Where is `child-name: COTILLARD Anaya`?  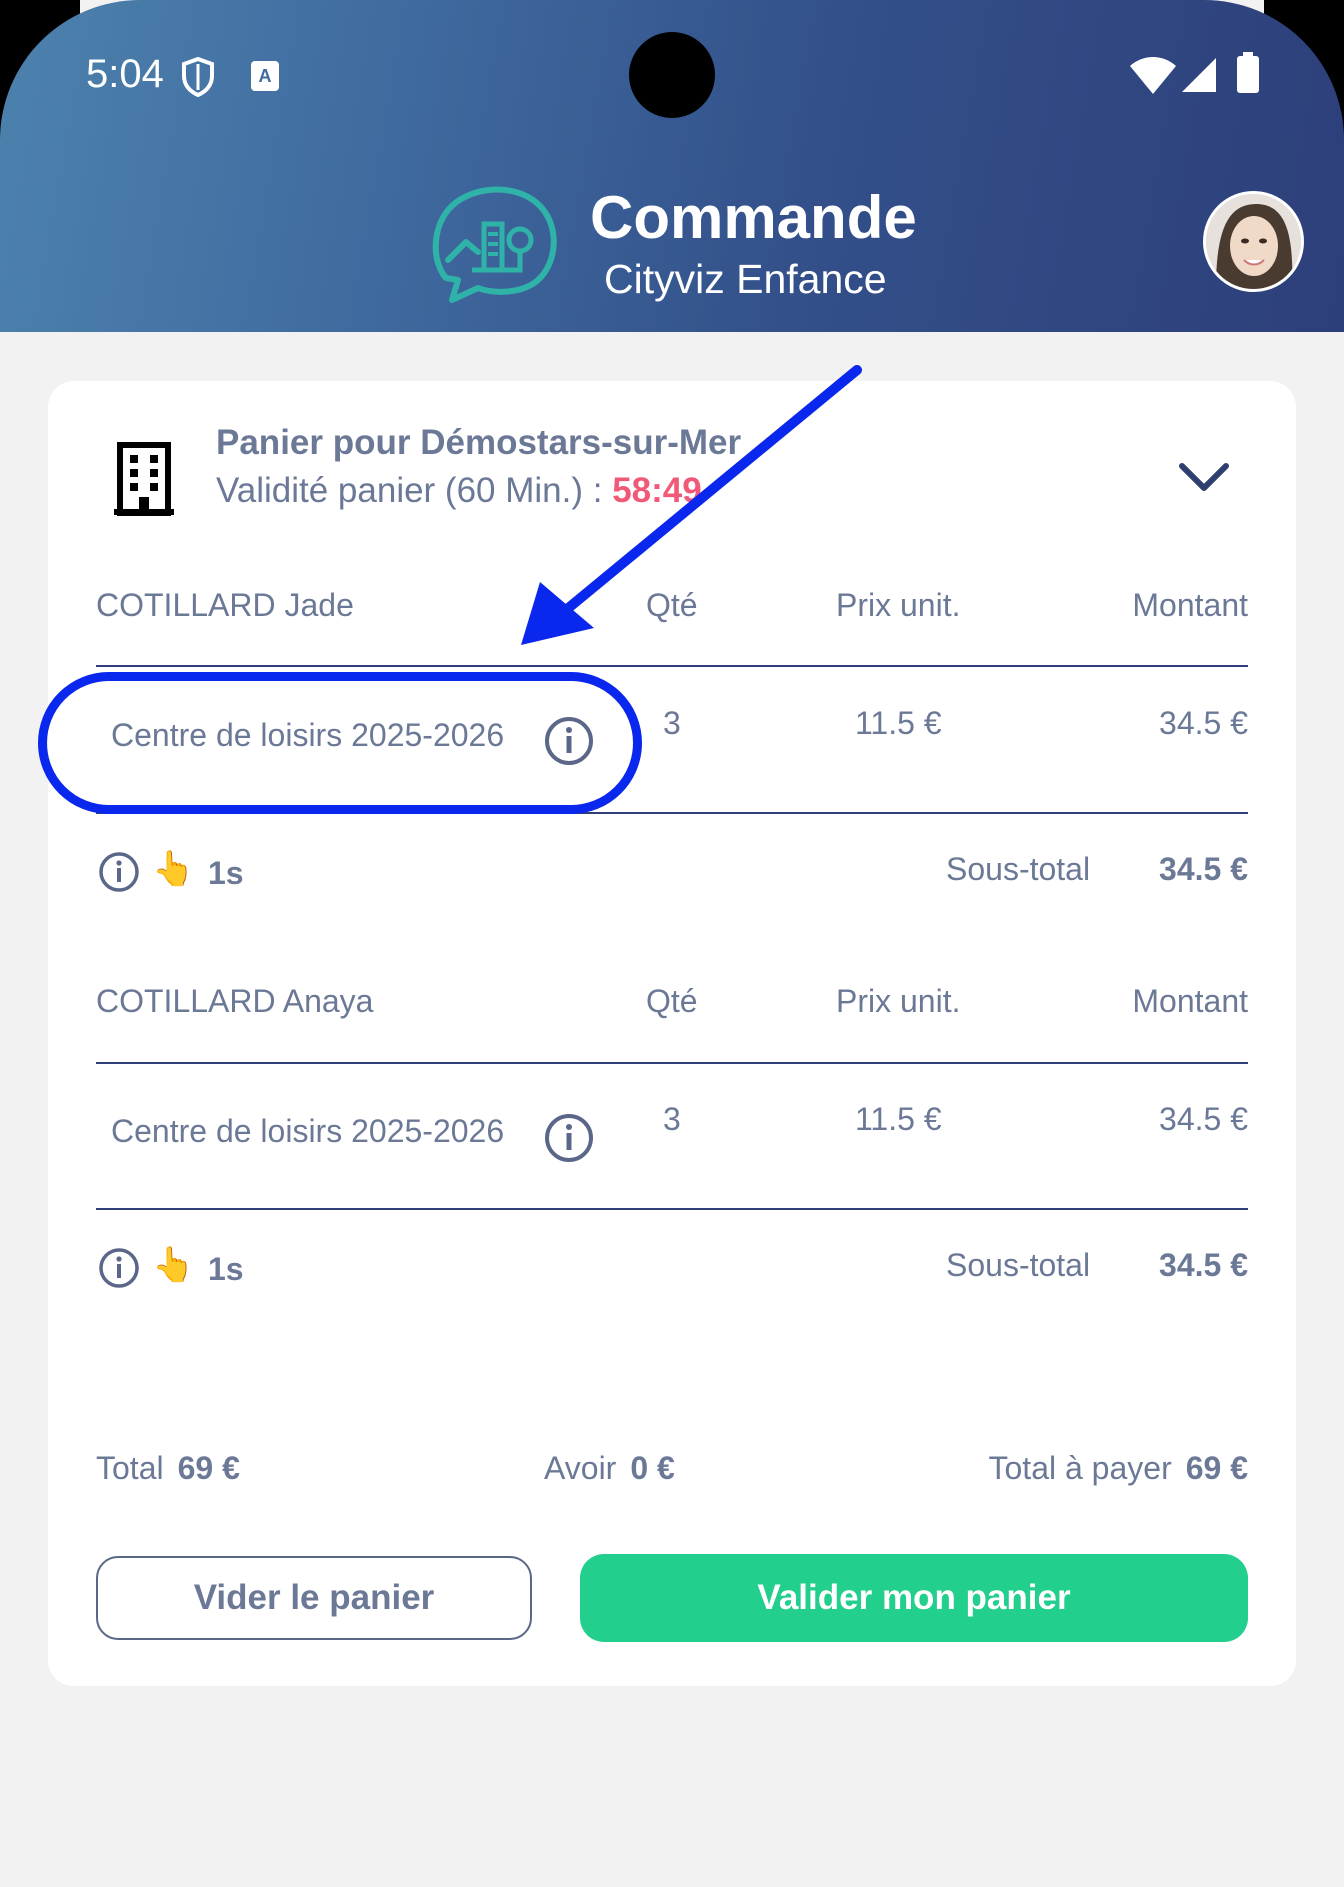 child-name: COTILLARD Anaya is located at coordinates (235, 1001).